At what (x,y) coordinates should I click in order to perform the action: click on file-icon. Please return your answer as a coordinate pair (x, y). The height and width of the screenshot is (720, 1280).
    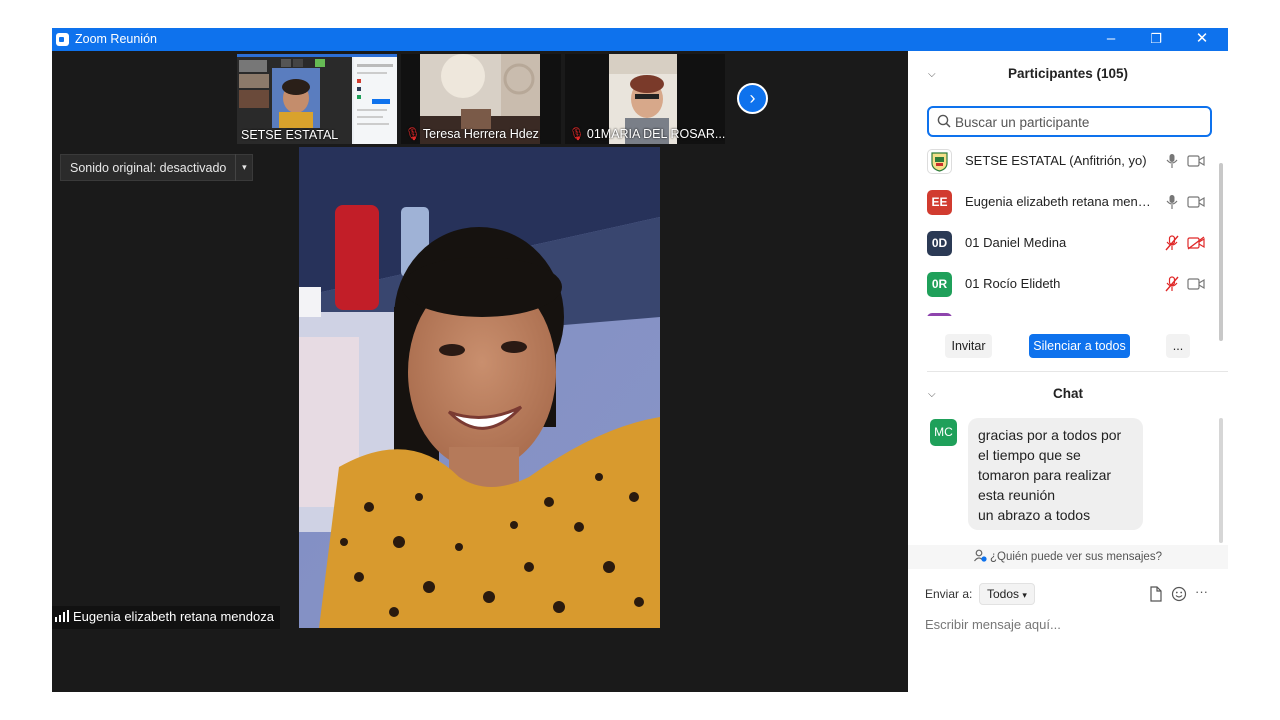
    Looking at the image, I should click on (1156, 596).